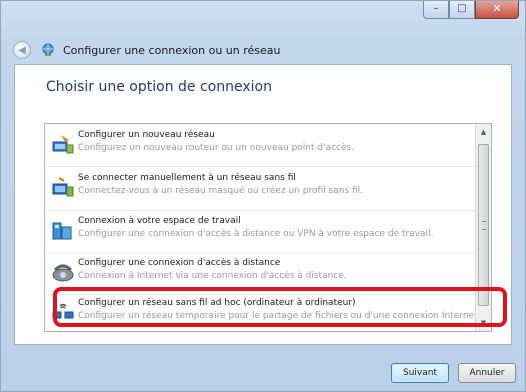  I want to click on title-bar: ◀ Configurer une connexion ou un réseau, so click(147, 50).